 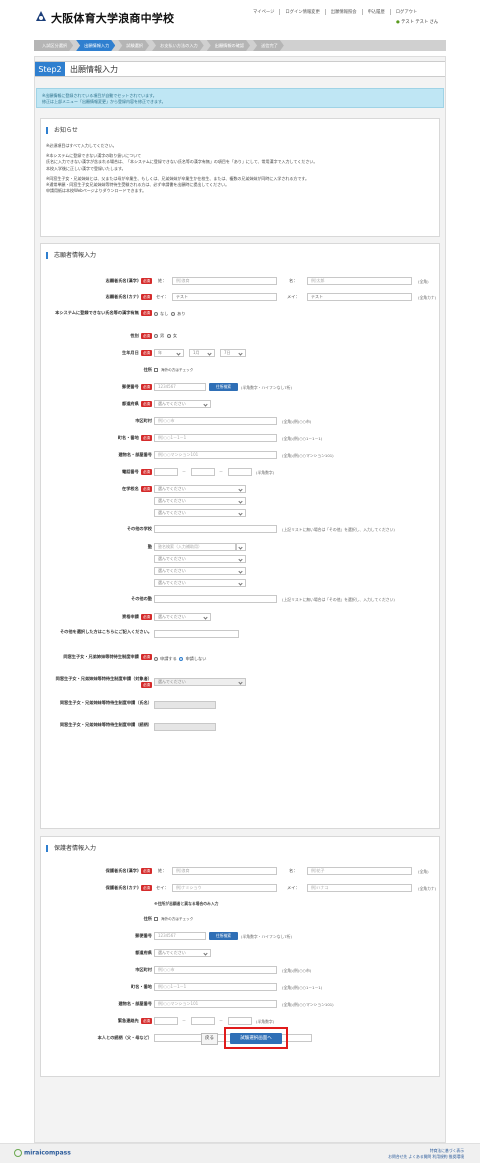 I want to click on gender-options: 男 女, so click(x=165, y=336).